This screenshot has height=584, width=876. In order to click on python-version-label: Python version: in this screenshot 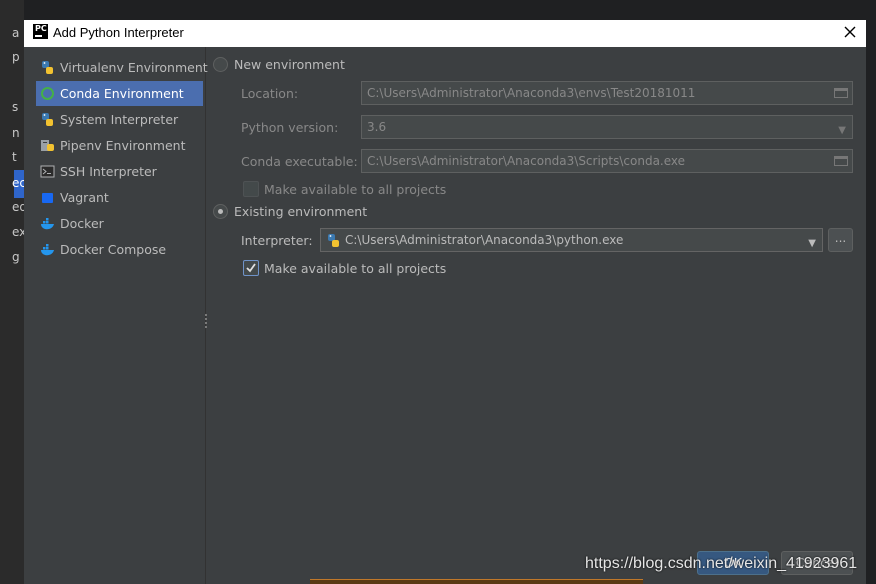, I will do `click(290, 127)`.